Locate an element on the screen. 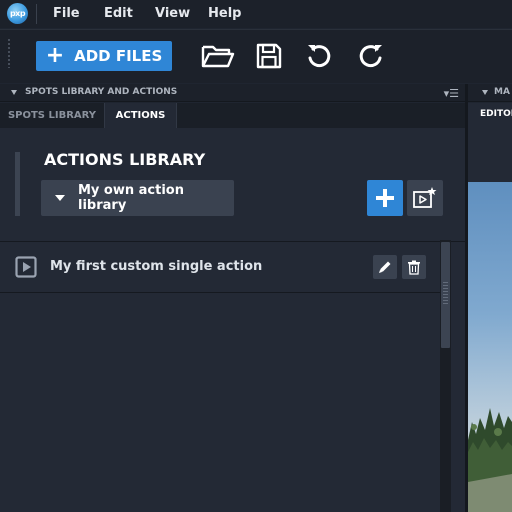  panel-tabs: SPOTS LIBRARY ACTIONS is located at coordinates (232, 115).